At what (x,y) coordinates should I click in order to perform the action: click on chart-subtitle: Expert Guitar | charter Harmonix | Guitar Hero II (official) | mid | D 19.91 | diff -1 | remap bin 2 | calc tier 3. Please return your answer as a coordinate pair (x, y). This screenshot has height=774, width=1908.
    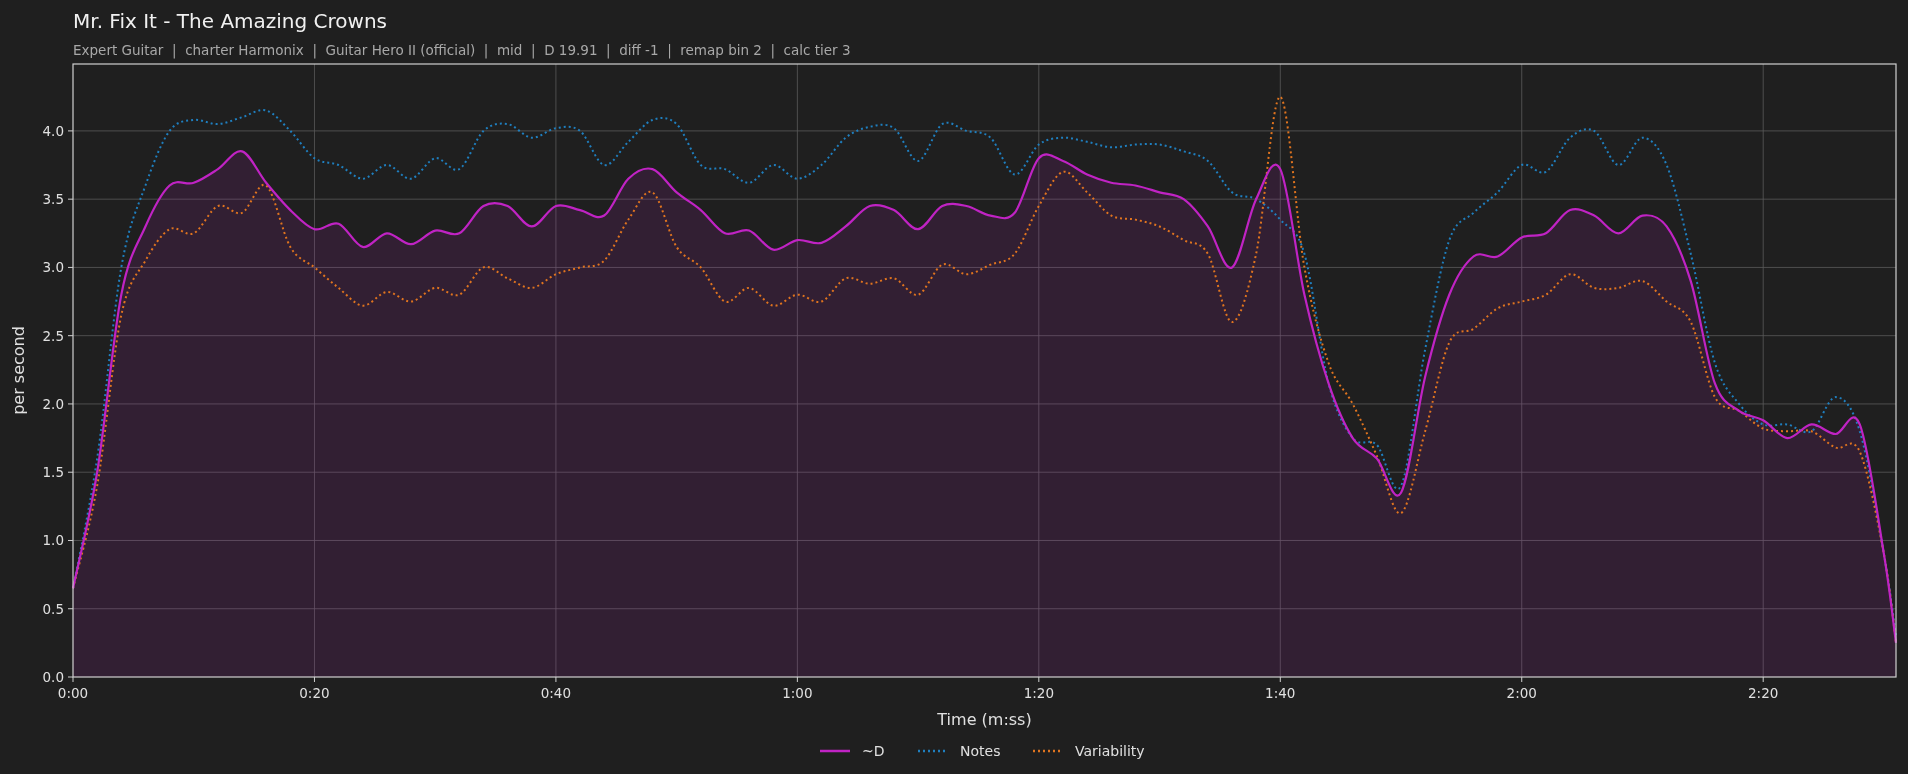
    Looking at the image, I should click on (462, 50).